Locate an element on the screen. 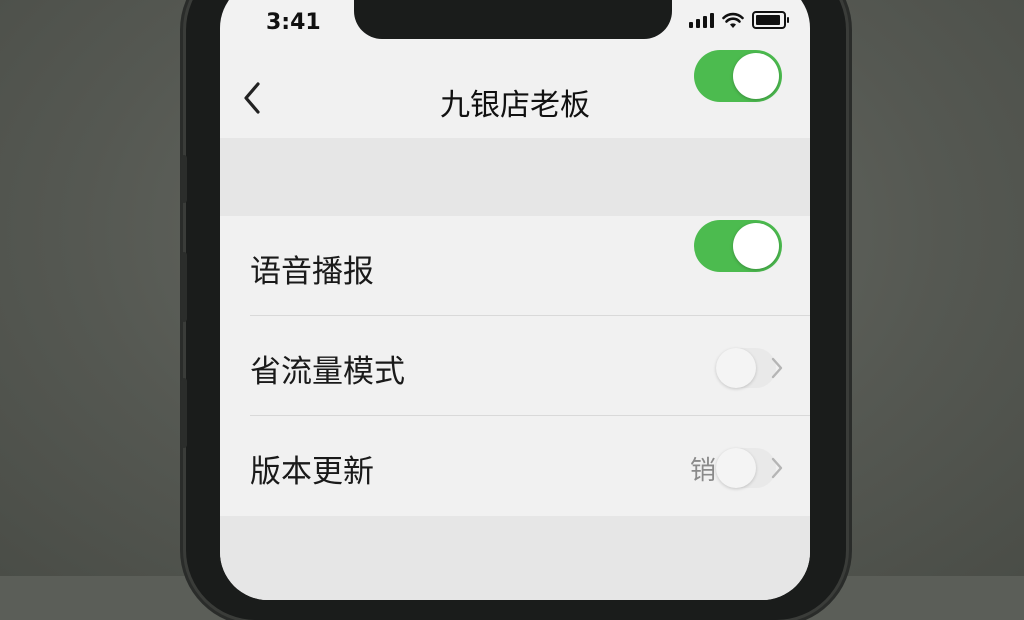 This screenshot has height=620, width=1024. version-update-label: 版本更新 is located at coordinates (312, 472).